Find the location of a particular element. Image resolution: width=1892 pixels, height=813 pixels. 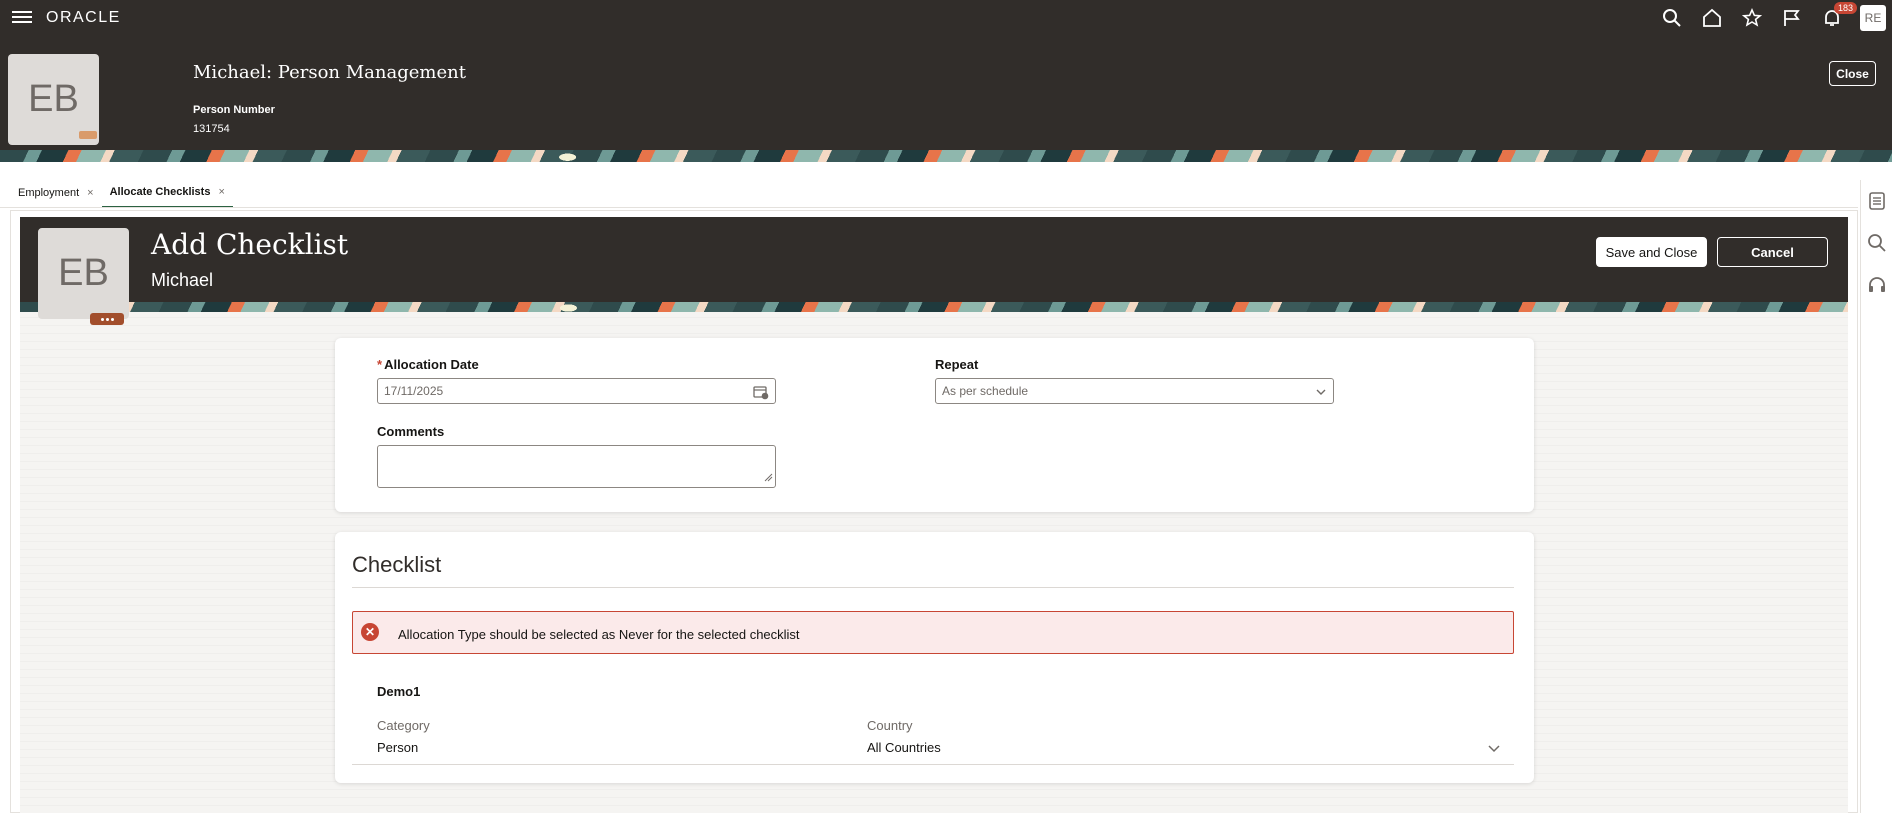

checklist-name: Demo1 is located at coordinates (399, 691).